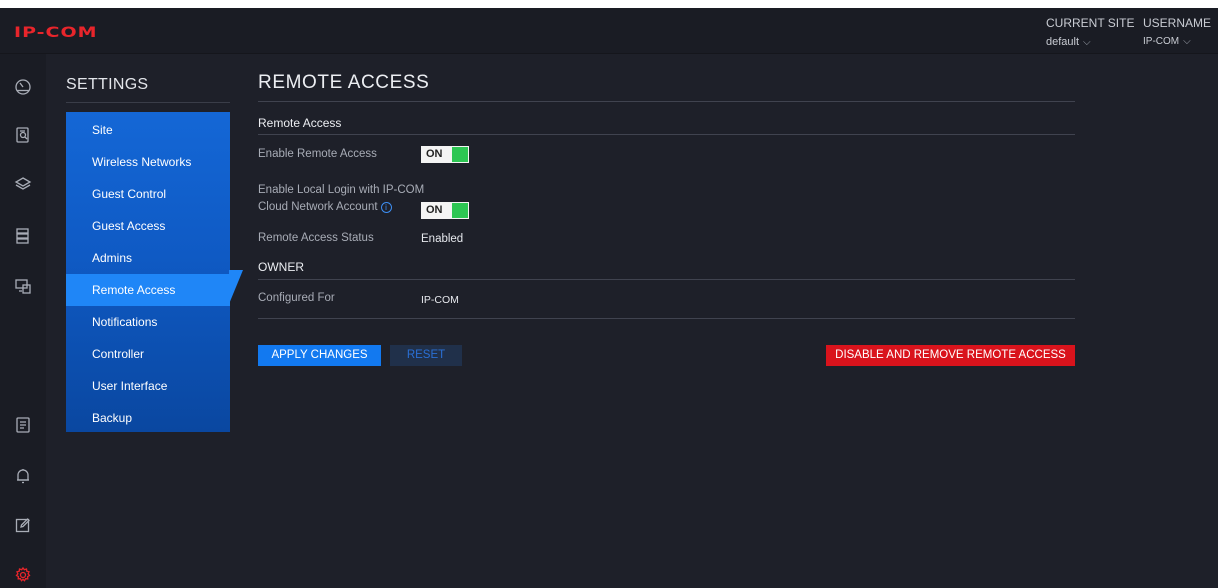  Describe the element at coordinates (148, 194) in the screenshot. I see `menu-item-guest-control: Guest Control` at that location.